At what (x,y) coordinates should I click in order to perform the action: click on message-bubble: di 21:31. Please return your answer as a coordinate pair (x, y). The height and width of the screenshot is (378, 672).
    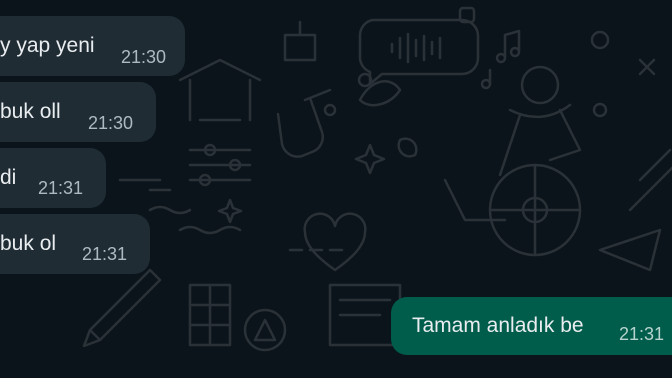
    Looking at the image, I should click on (53, 178).